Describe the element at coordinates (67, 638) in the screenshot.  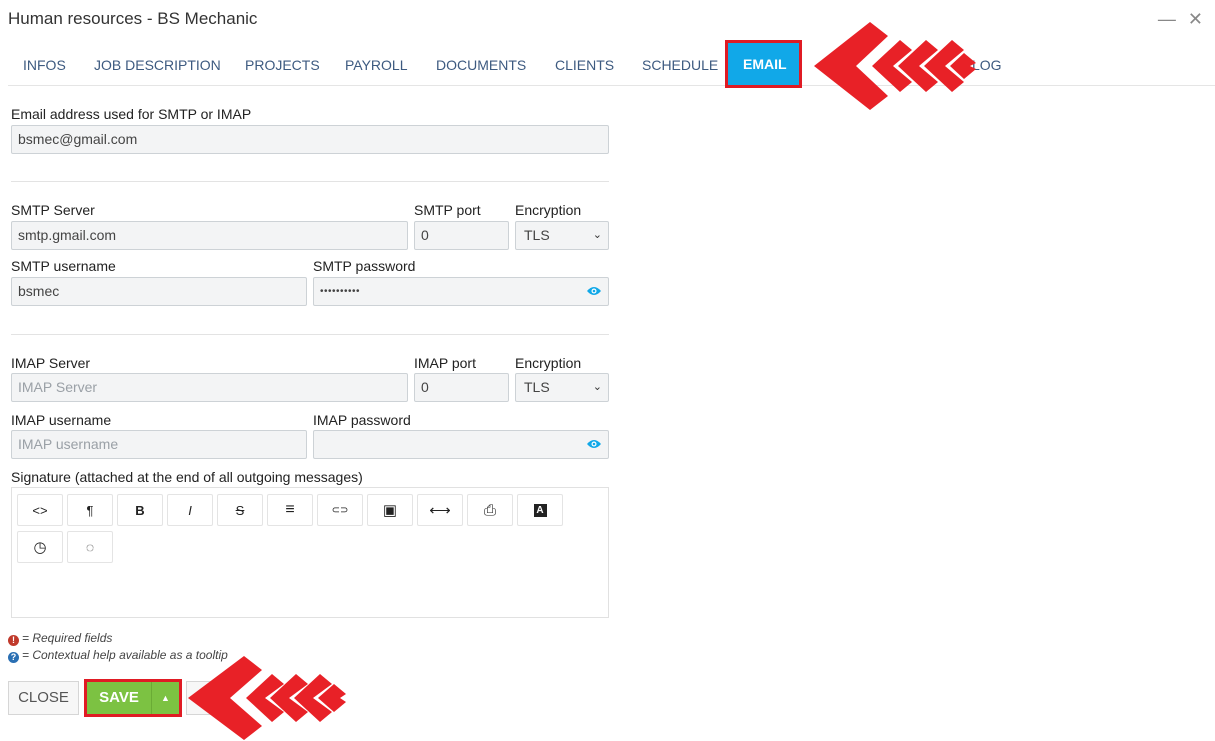
I see `required-note: = Required fields` at that location.